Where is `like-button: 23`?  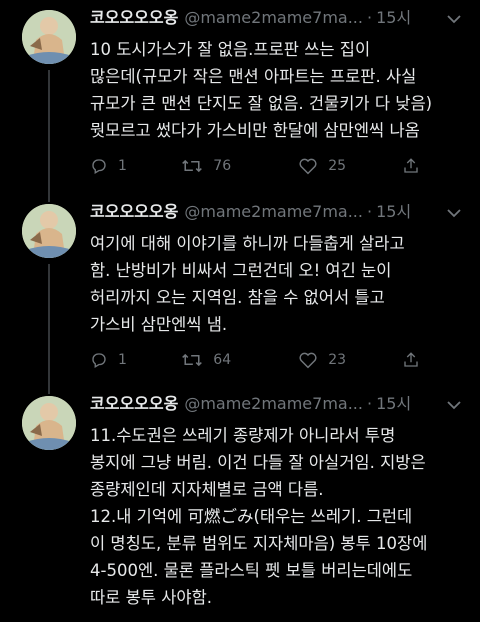 like-button: 23 is located at coordinates (335, 360).